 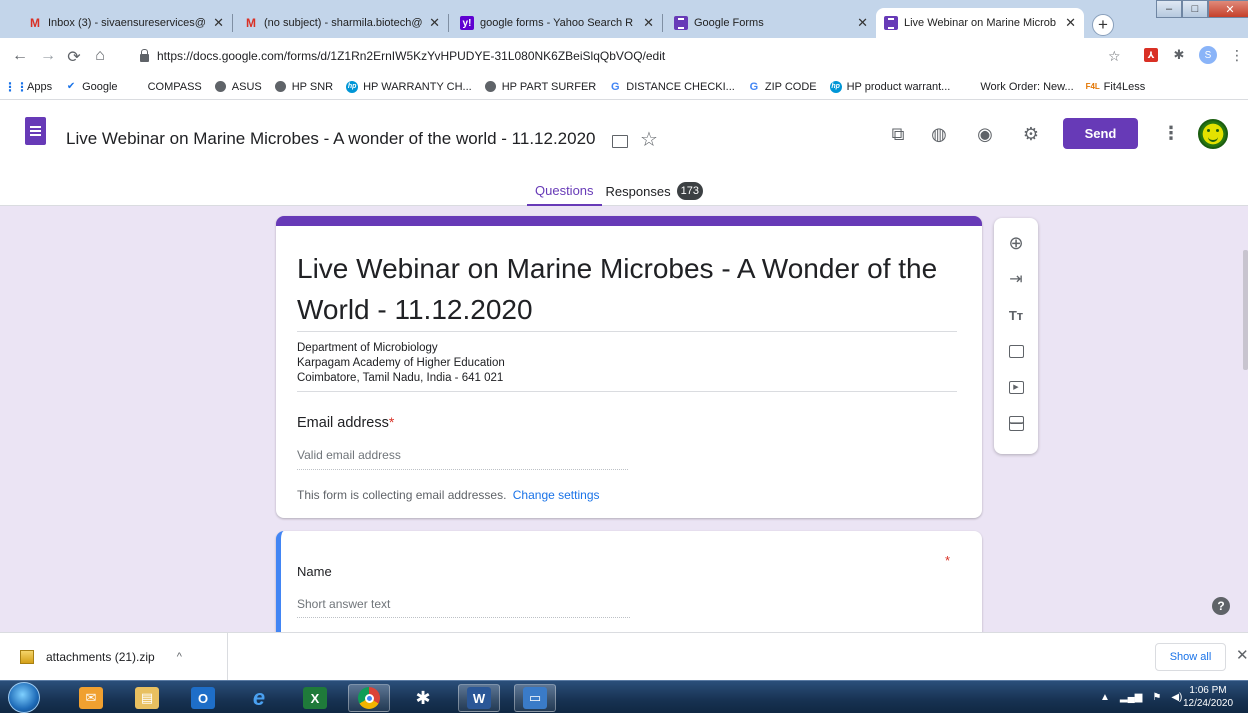 What do you see at coordinates (20, 56) in the screenshot?
I see `back-button: ←` at bounding box center [20, 56].